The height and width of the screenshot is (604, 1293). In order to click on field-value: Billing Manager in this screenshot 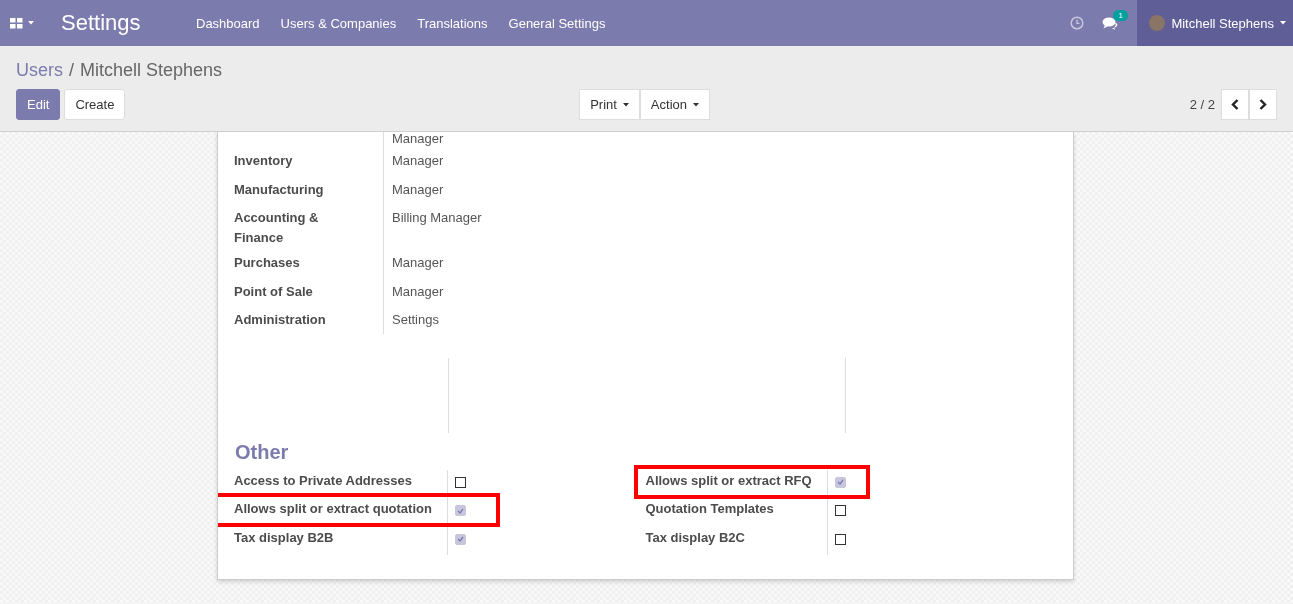, I will do `click(436, 225)`.